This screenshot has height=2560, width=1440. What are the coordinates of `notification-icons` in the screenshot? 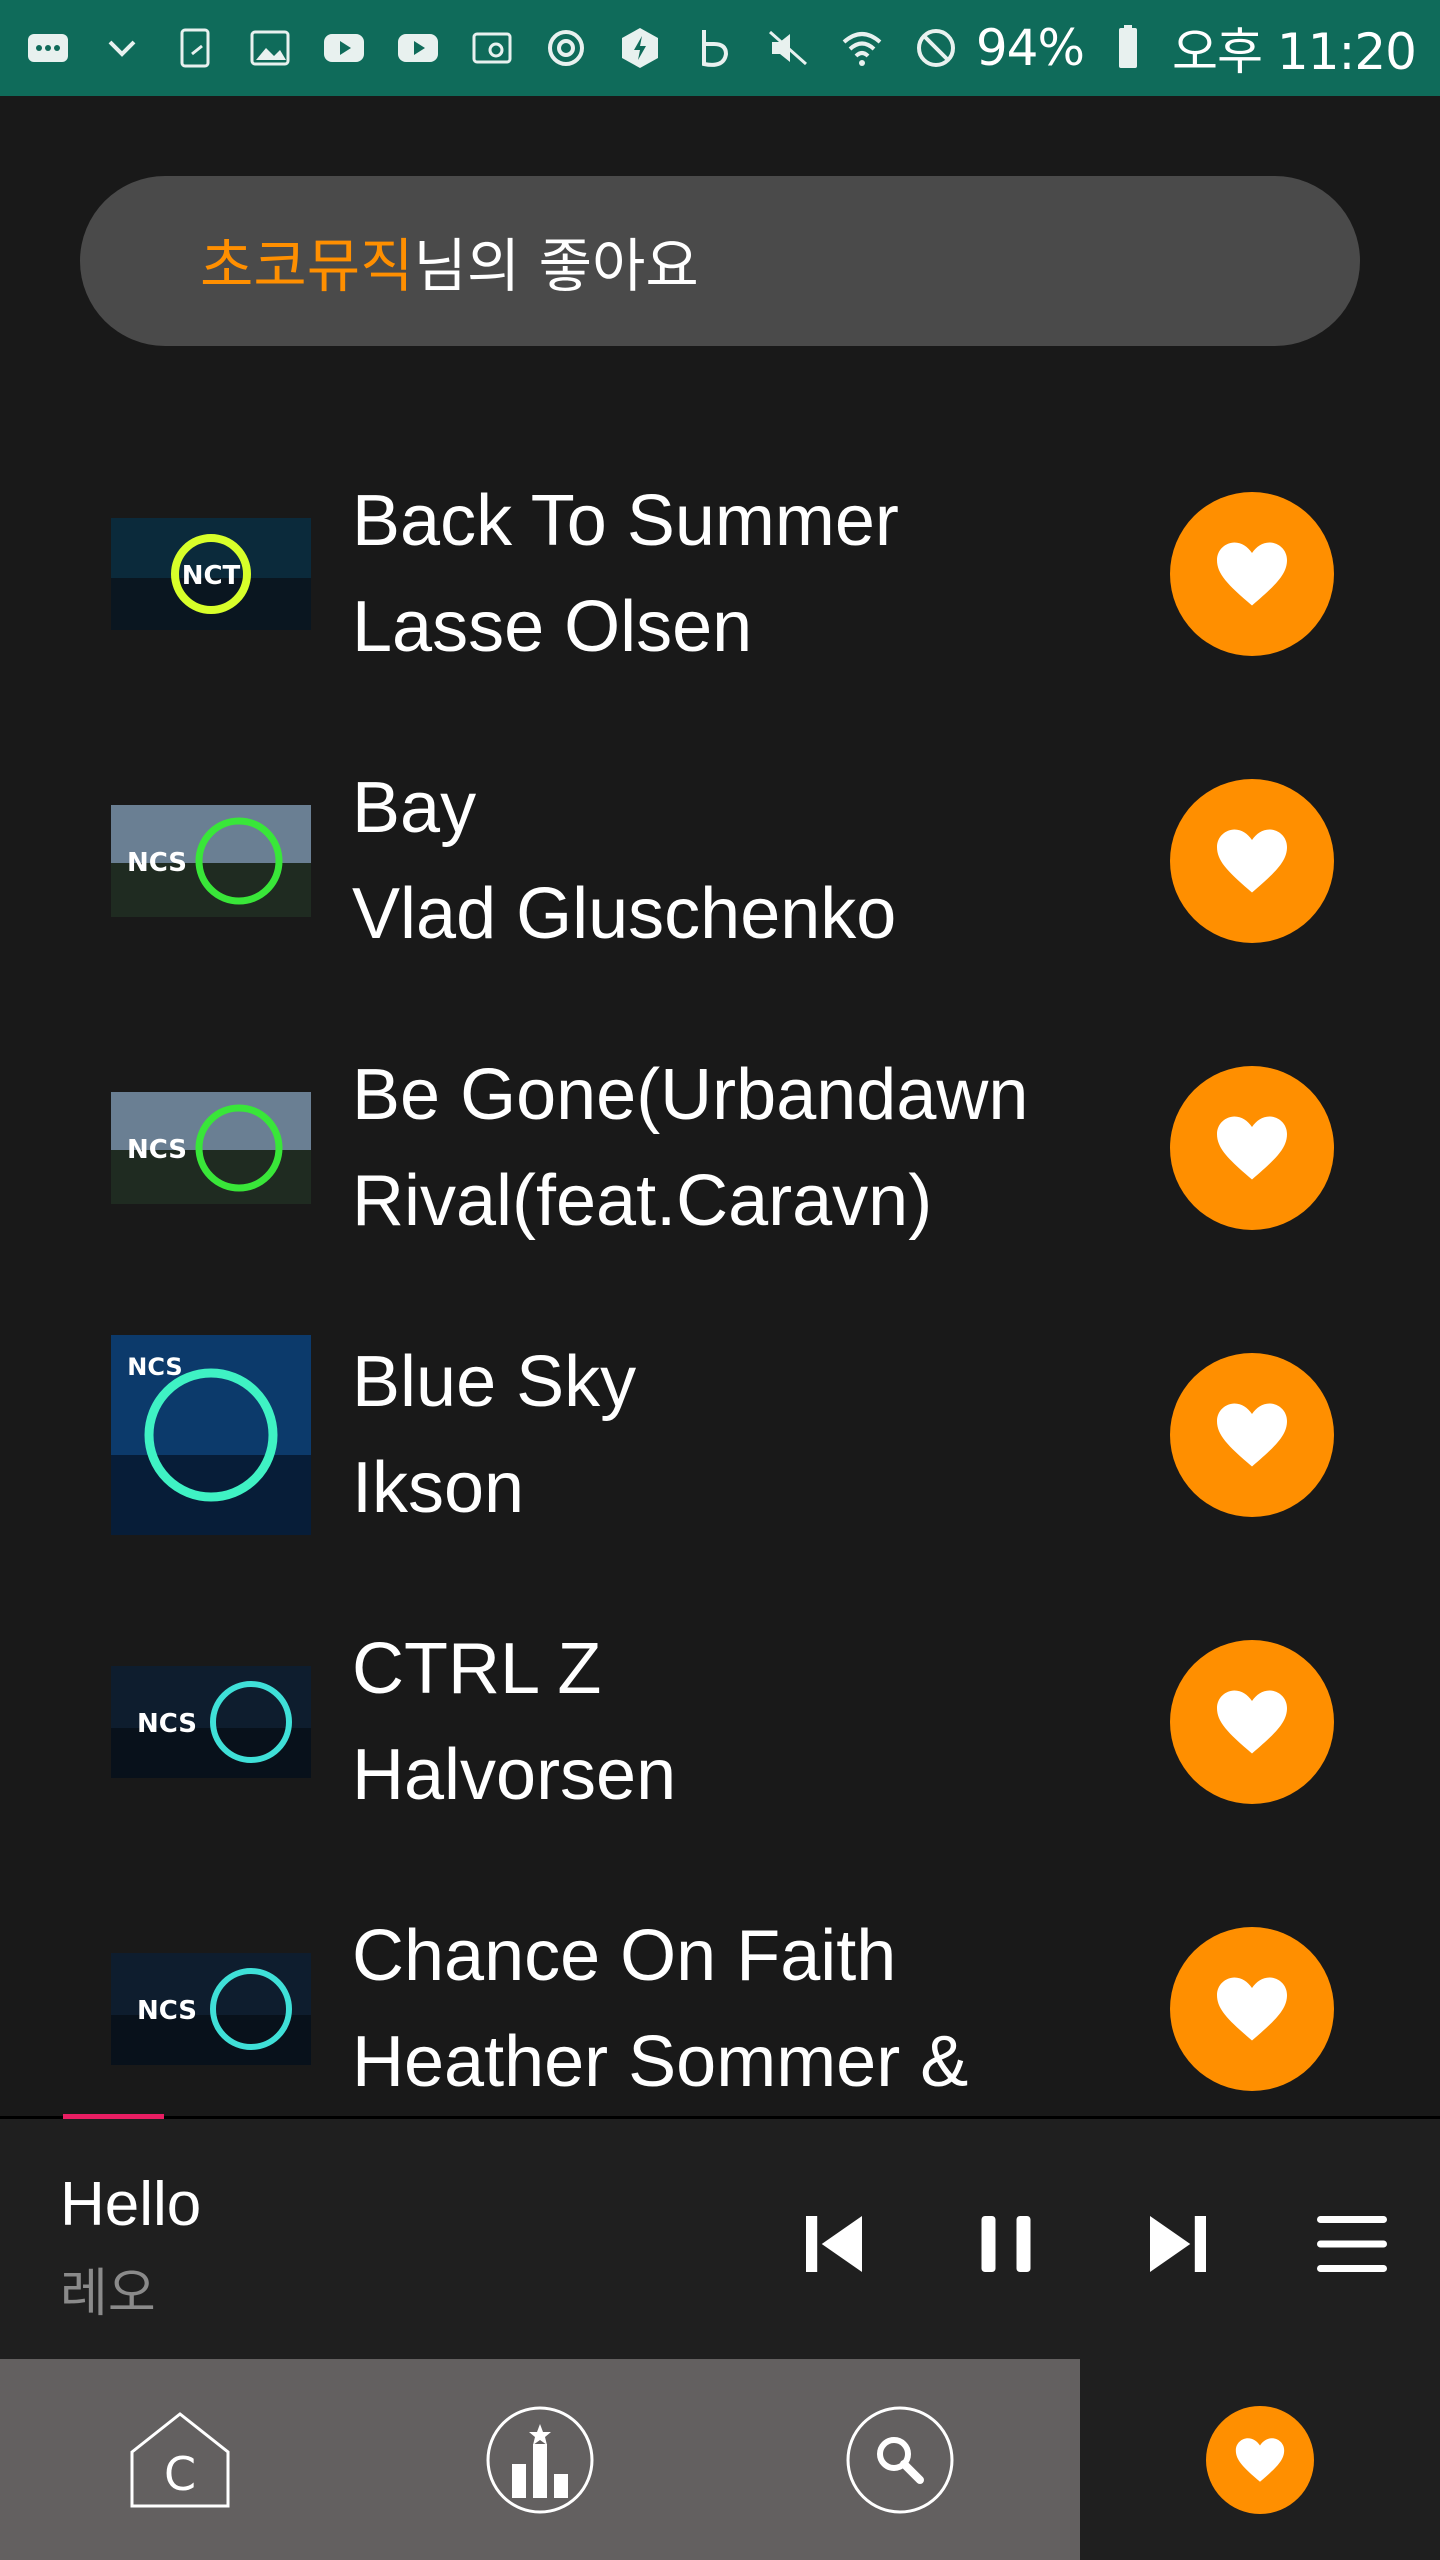 It's located at (492, 48).